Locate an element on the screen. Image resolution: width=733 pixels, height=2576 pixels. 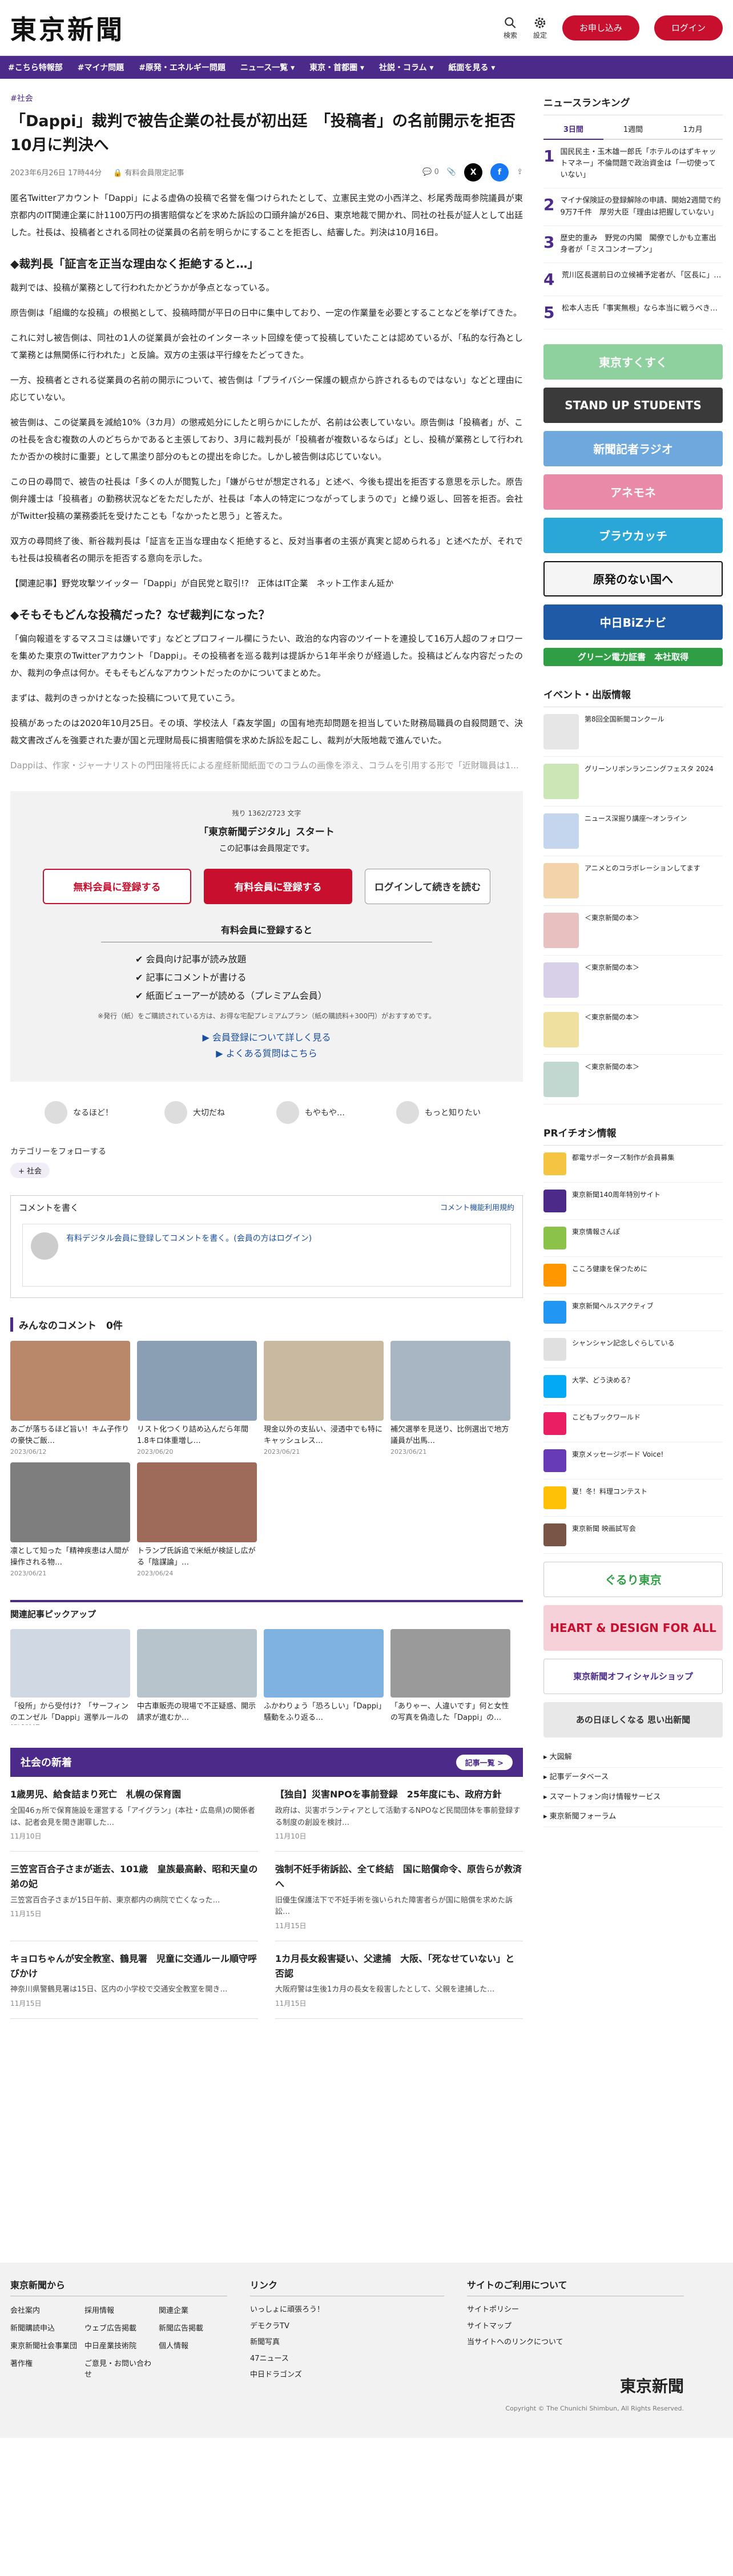
article-card: リスト化つくり詰め込んだら年間1.8キロ体重増し… 2023/06/20 is located at coordinates (197, 1399).